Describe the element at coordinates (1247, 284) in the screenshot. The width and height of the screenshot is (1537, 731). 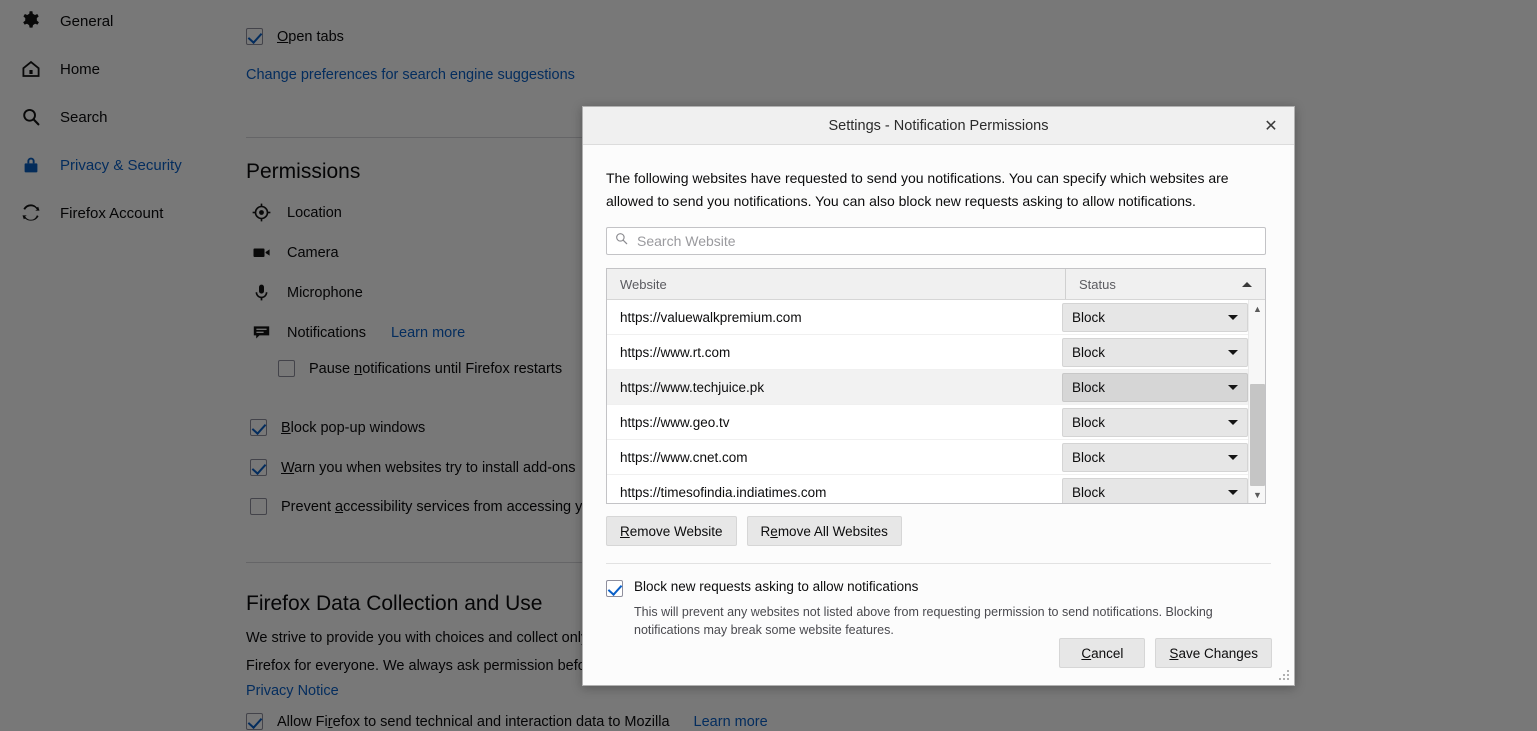
I see `sort-ascending-icon` at that location.